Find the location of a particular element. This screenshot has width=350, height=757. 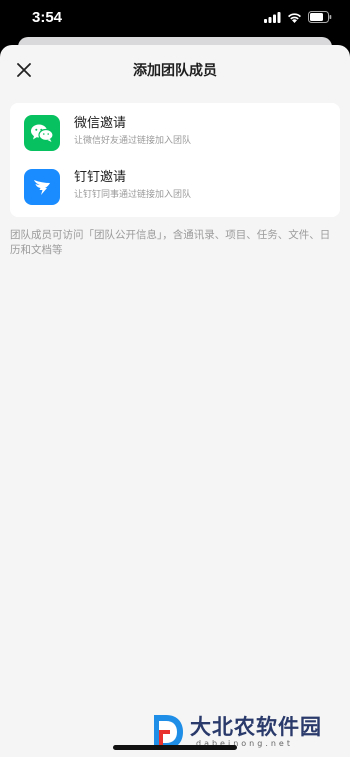

watermark-text: 大北农软件园 dabeinong.net is located at coordinates (256, 732).